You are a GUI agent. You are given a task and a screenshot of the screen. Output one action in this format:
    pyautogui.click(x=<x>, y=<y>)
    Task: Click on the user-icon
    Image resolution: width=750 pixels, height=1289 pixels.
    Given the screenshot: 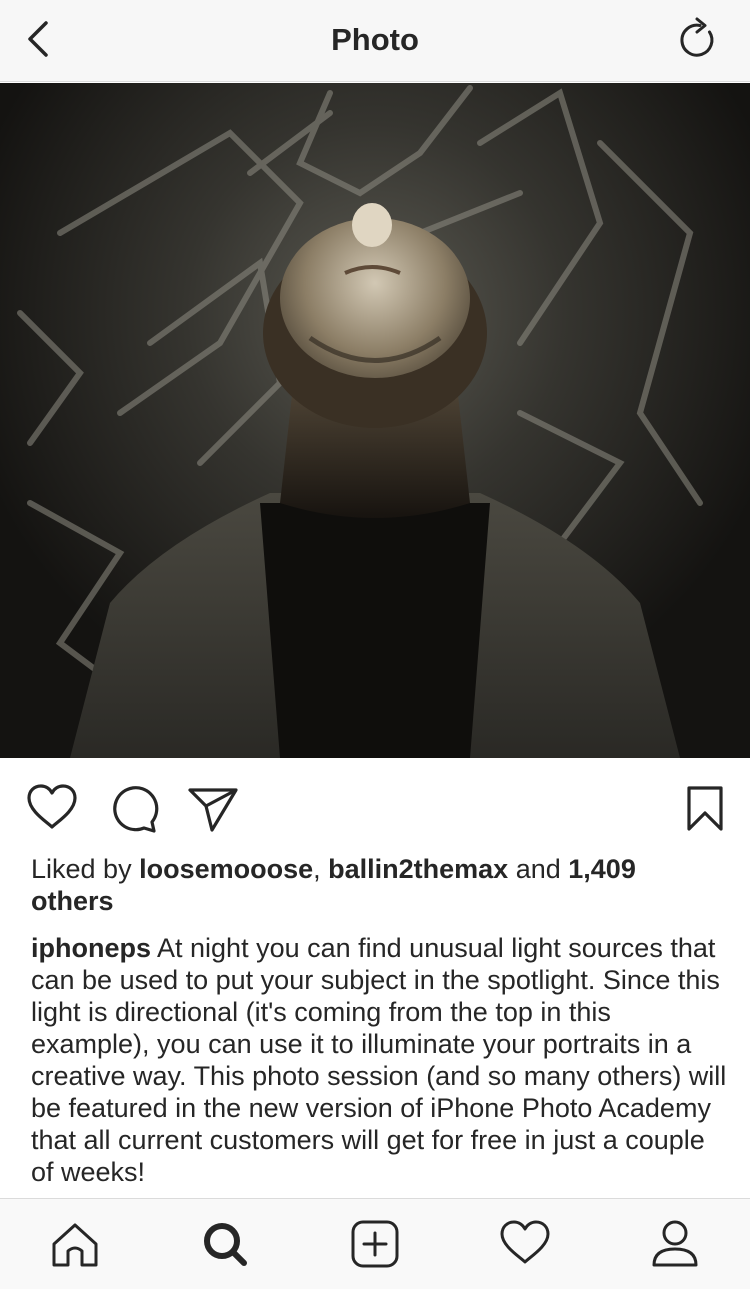 What is the action you would take?
    pyautogui.click(x=675, y=1243)
    